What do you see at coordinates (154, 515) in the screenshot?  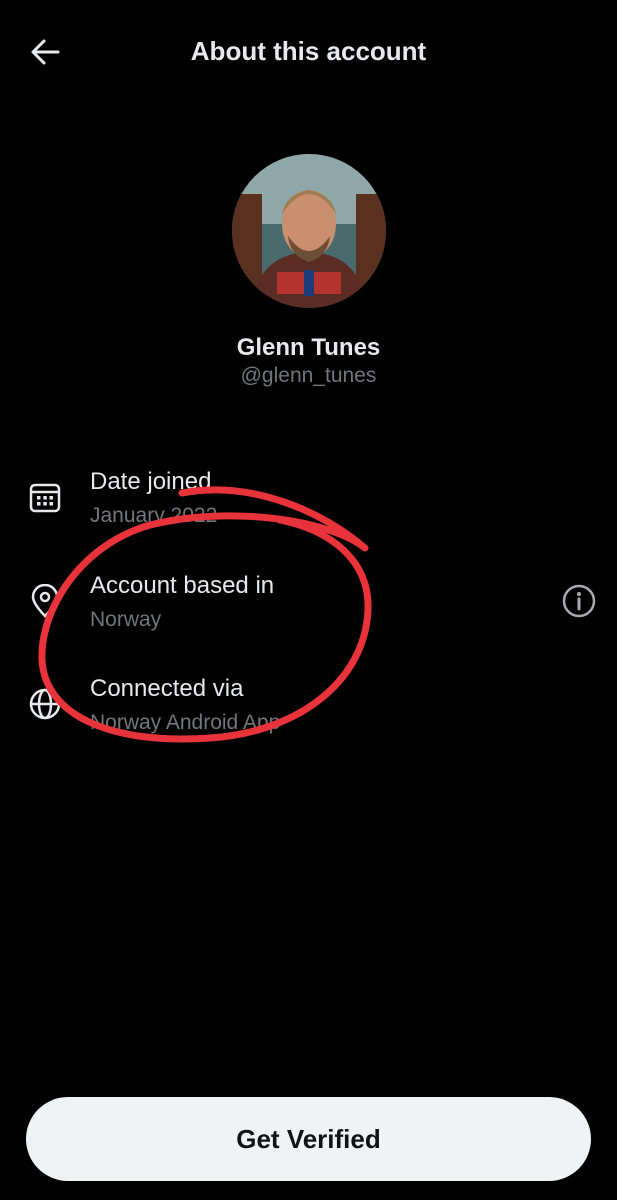 I see `row-value: January 2022` at bounding box center [154, 515].